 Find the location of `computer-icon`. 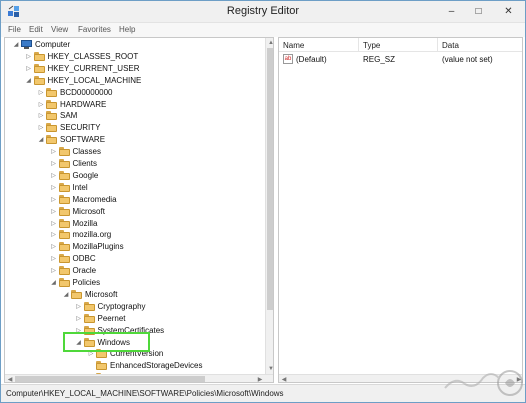

computer-icon is located at coordinates (26, 44).